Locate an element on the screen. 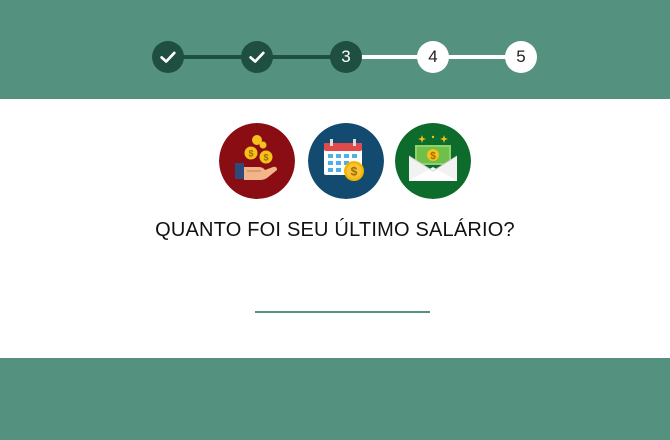 The image size is (670, 440). step-3: 3 is located at coordinates (346, 57).